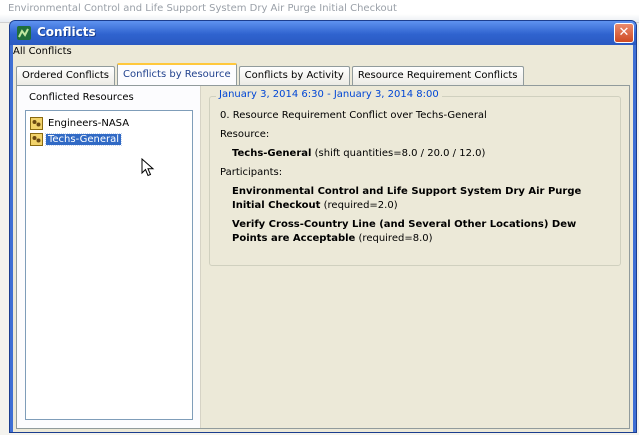 This screenshot has width=639, height=435. Describe the element at coordinates (148, 167) in the screenshot. I see `mouse-cursor-icon` at that location.